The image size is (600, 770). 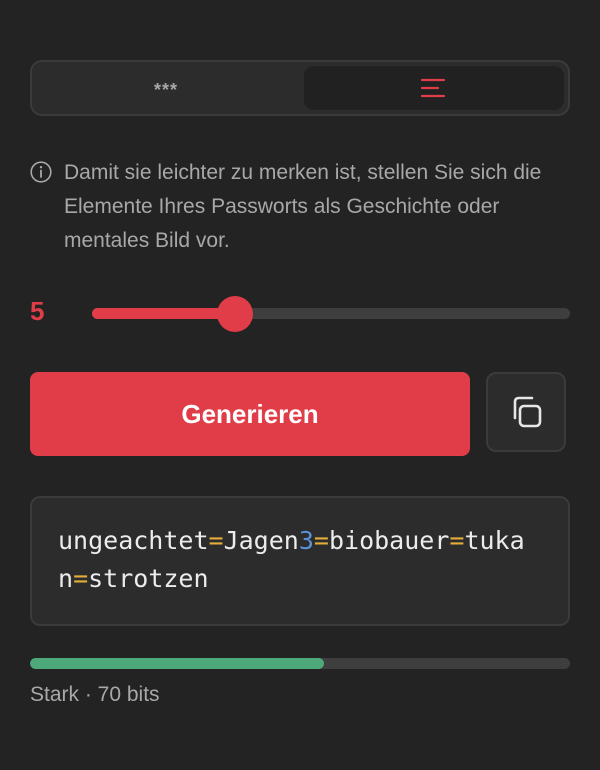 I want to click on tab-random-characters-label: ***, so click(x=165, y=89).